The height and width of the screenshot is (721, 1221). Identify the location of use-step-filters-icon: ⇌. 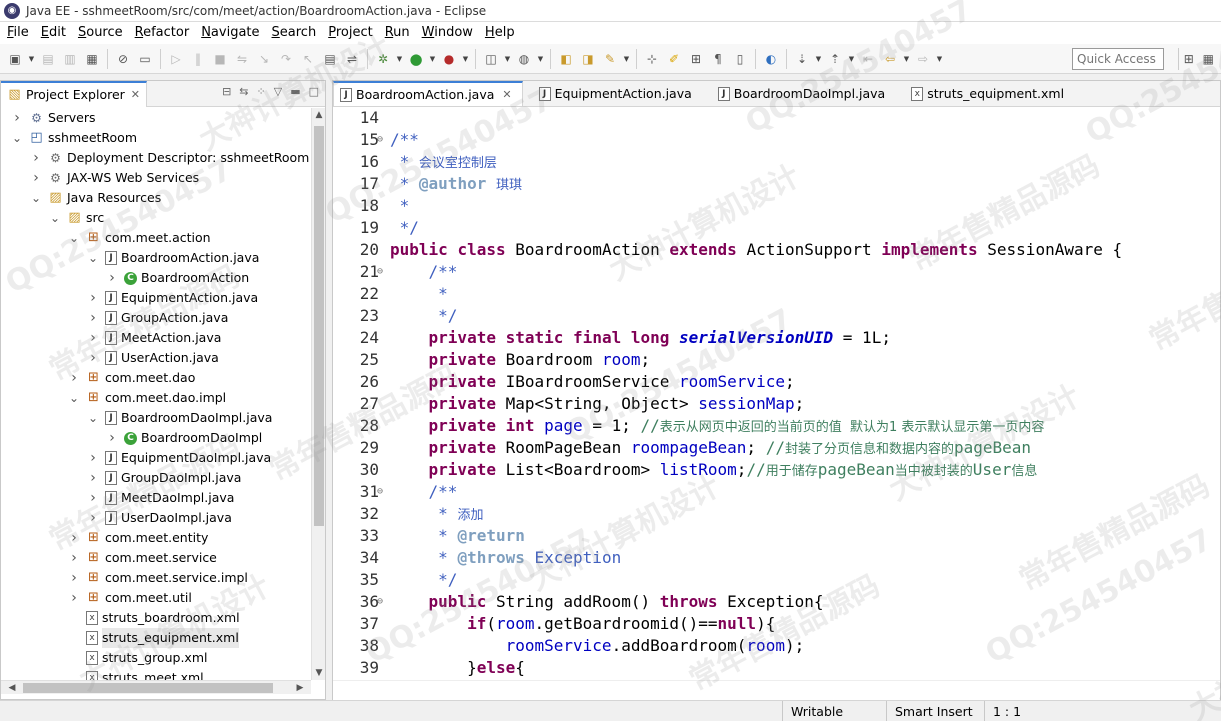
(352, 59).